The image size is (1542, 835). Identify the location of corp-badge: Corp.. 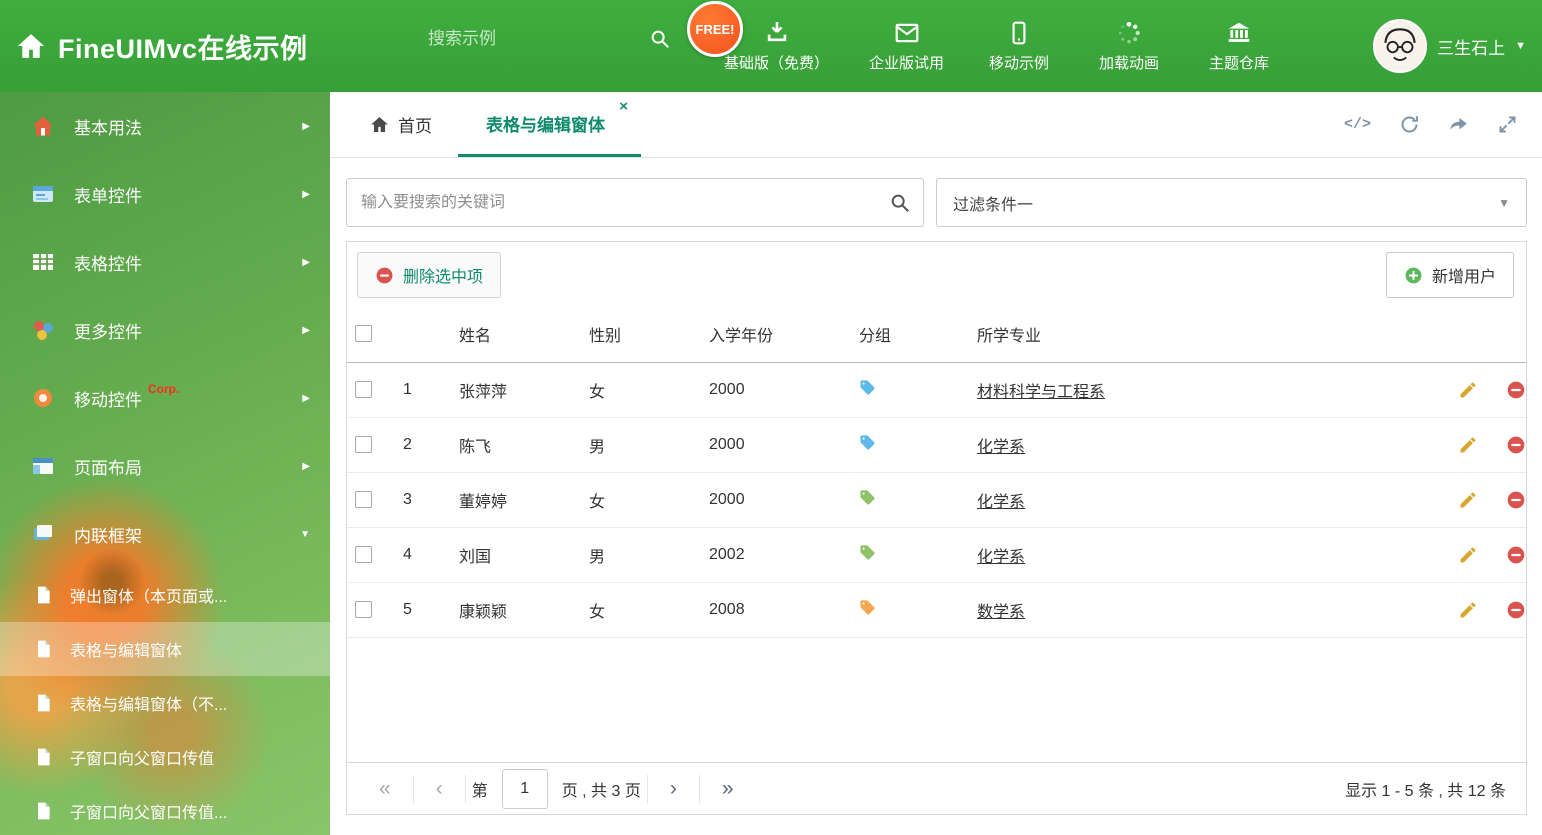
(164, 389).